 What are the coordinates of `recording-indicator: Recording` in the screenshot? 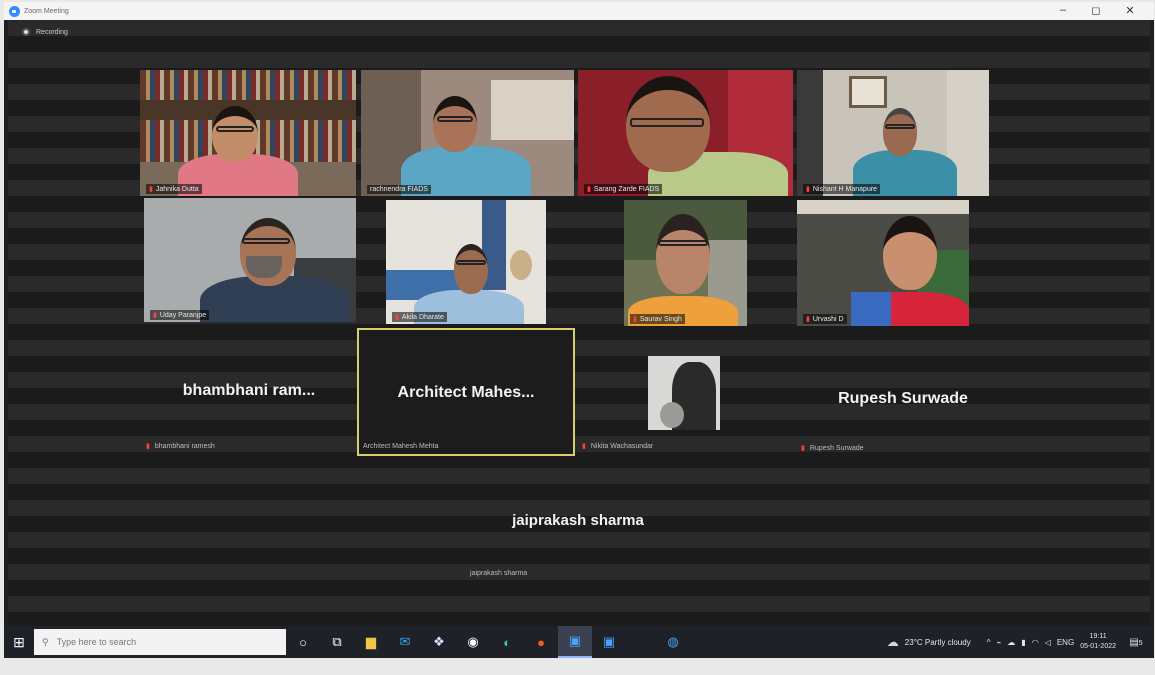 It's located at (45, 32).